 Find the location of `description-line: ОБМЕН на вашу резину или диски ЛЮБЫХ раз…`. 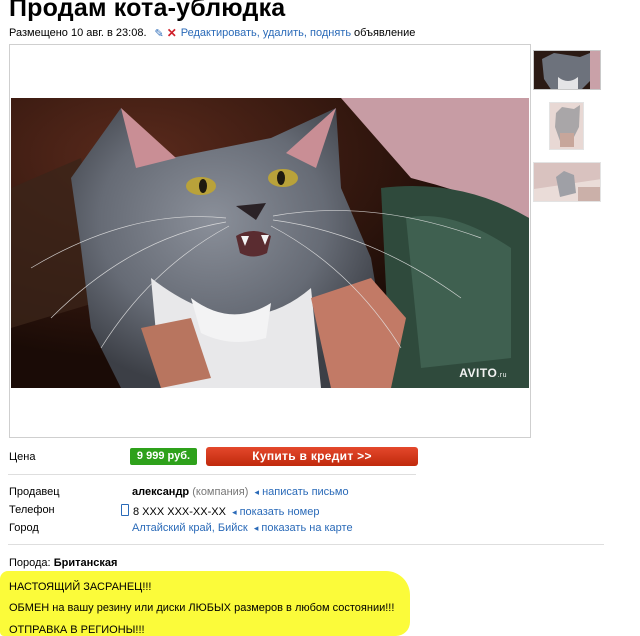

description-line: ОБМЕН на вашу резину или диски ЛЮБЫХ раз… is located at coordinates (202, 608).